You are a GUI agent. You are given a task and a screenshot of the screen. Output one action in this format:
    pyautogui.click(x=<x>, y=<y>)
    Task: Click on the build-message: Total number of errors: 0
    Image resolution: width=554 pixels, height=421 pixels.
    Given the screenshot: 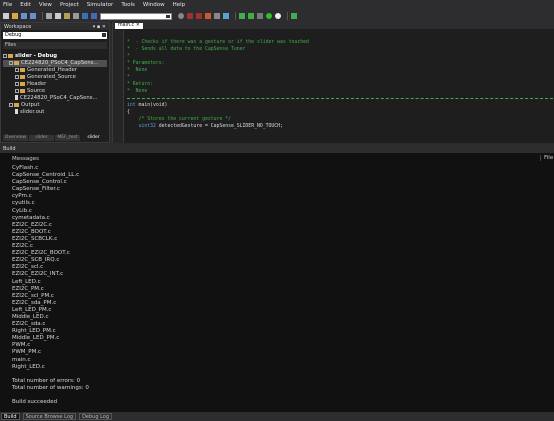 What is the action you would take?
    pyautogui.click(x=272, y=381)
    